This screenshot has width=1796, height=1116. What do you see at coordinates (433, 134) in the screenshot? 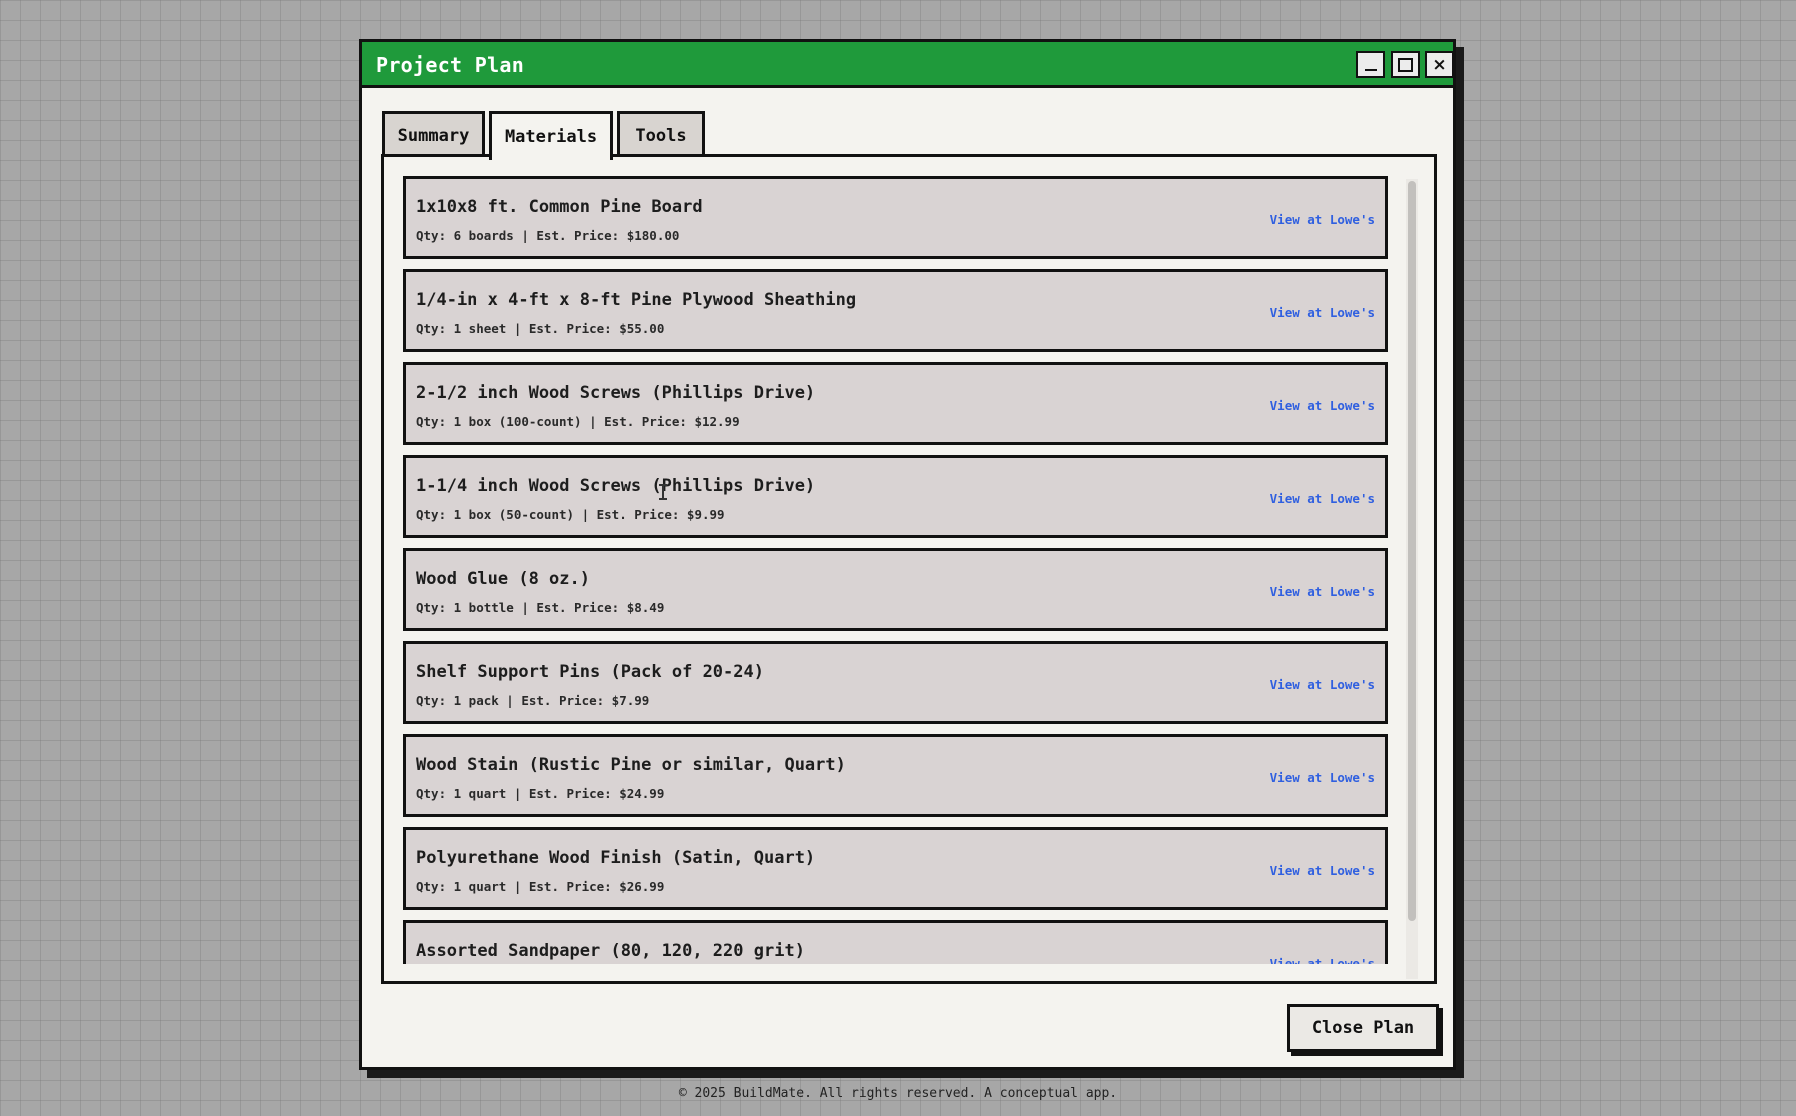
I see `tab-summary: Summary` at bounding box center [433, 134].